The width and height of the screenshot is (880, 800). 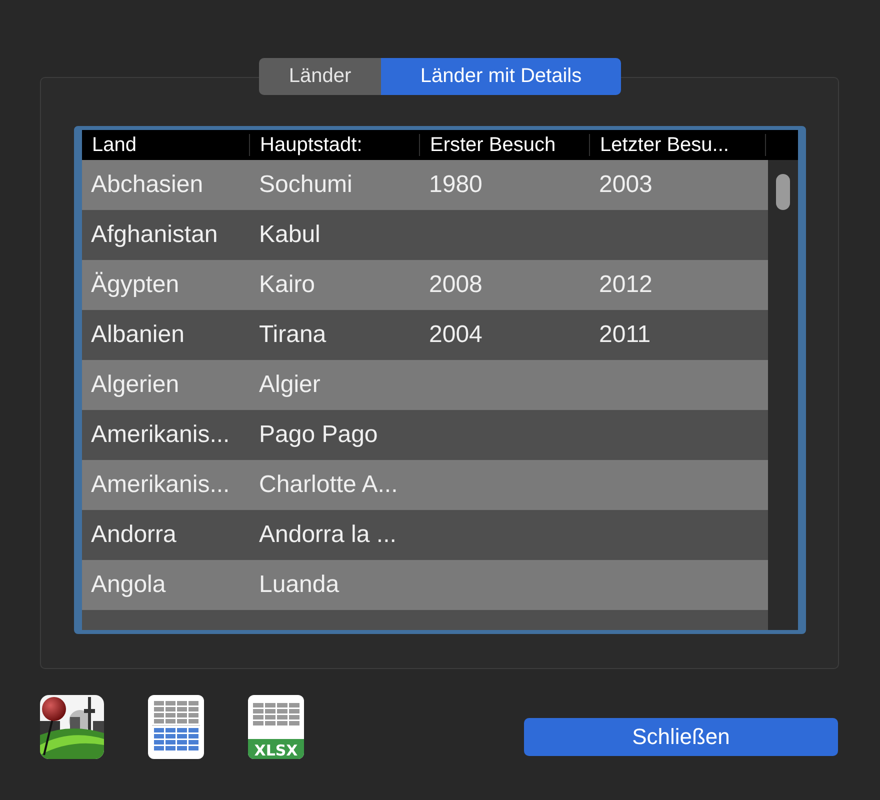 I want to click on table-cell-text: Ägypten, so click(x=135, y=285).